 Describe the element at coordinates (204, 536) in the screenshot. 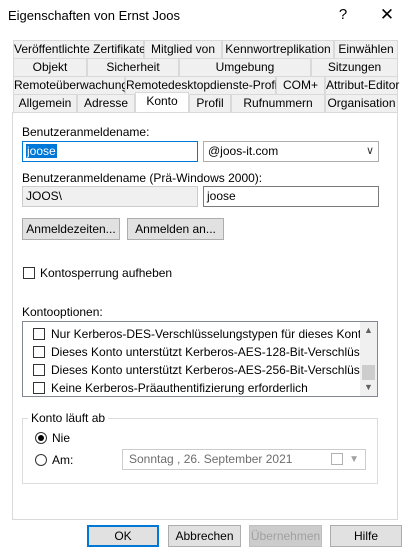

I see `cancel-button: Abbrechen` at that location.